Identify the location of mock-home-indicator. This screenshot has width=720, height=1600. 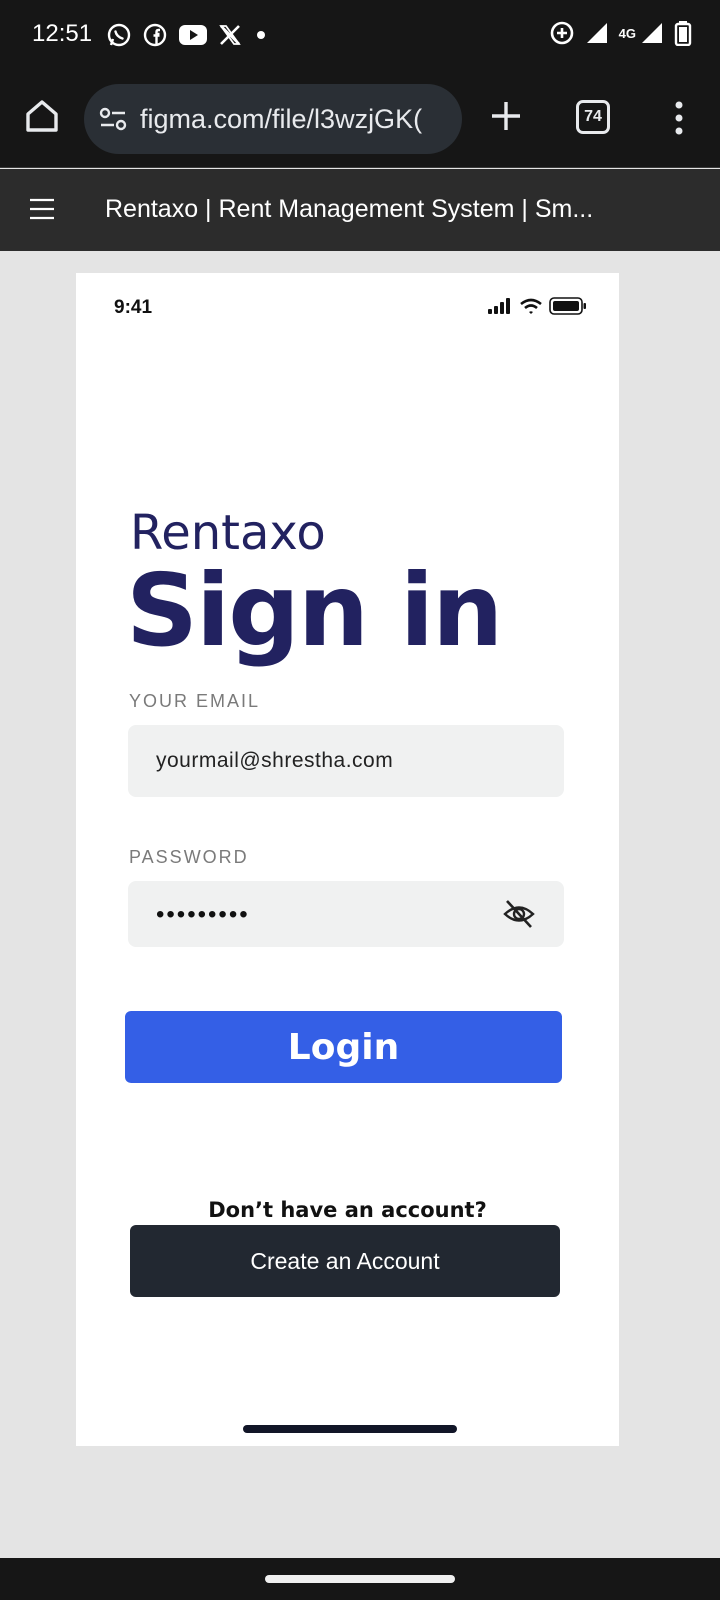
(350, 1429).